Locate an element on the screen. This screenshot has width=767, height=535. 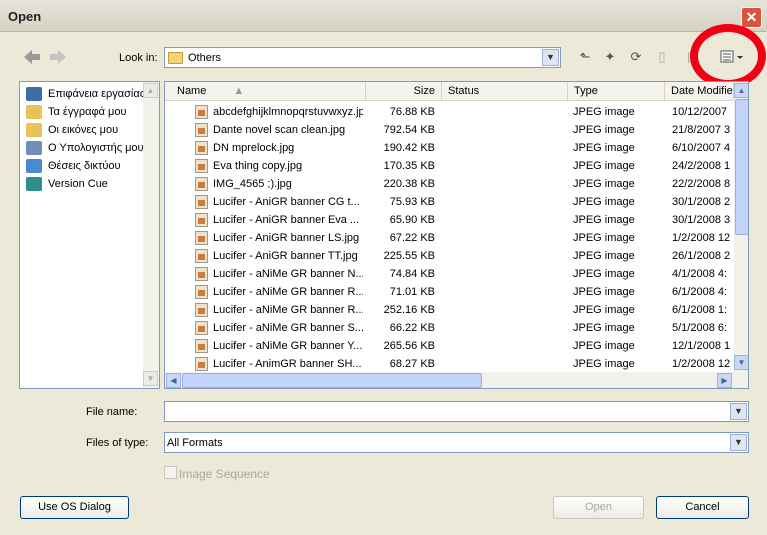
column-type: Type is located at coordinates (616, 91).